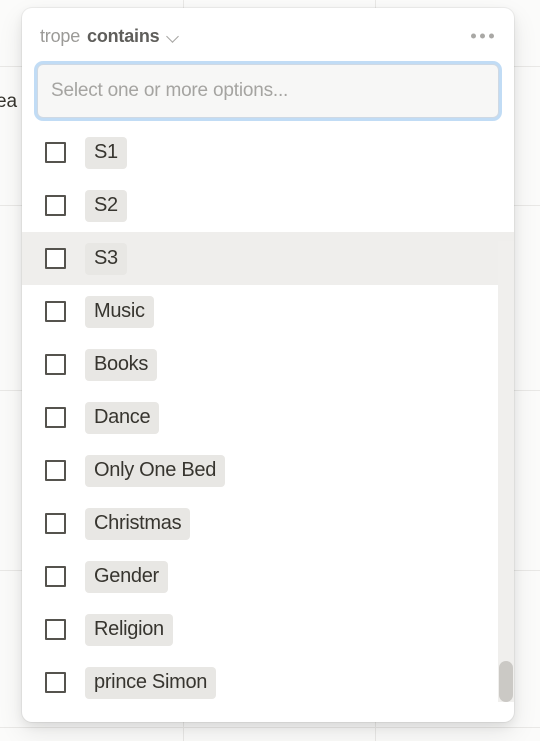 The height and width of the screenshot is (741, 540). I want to click on options-scrollbar, so click(506, 471).